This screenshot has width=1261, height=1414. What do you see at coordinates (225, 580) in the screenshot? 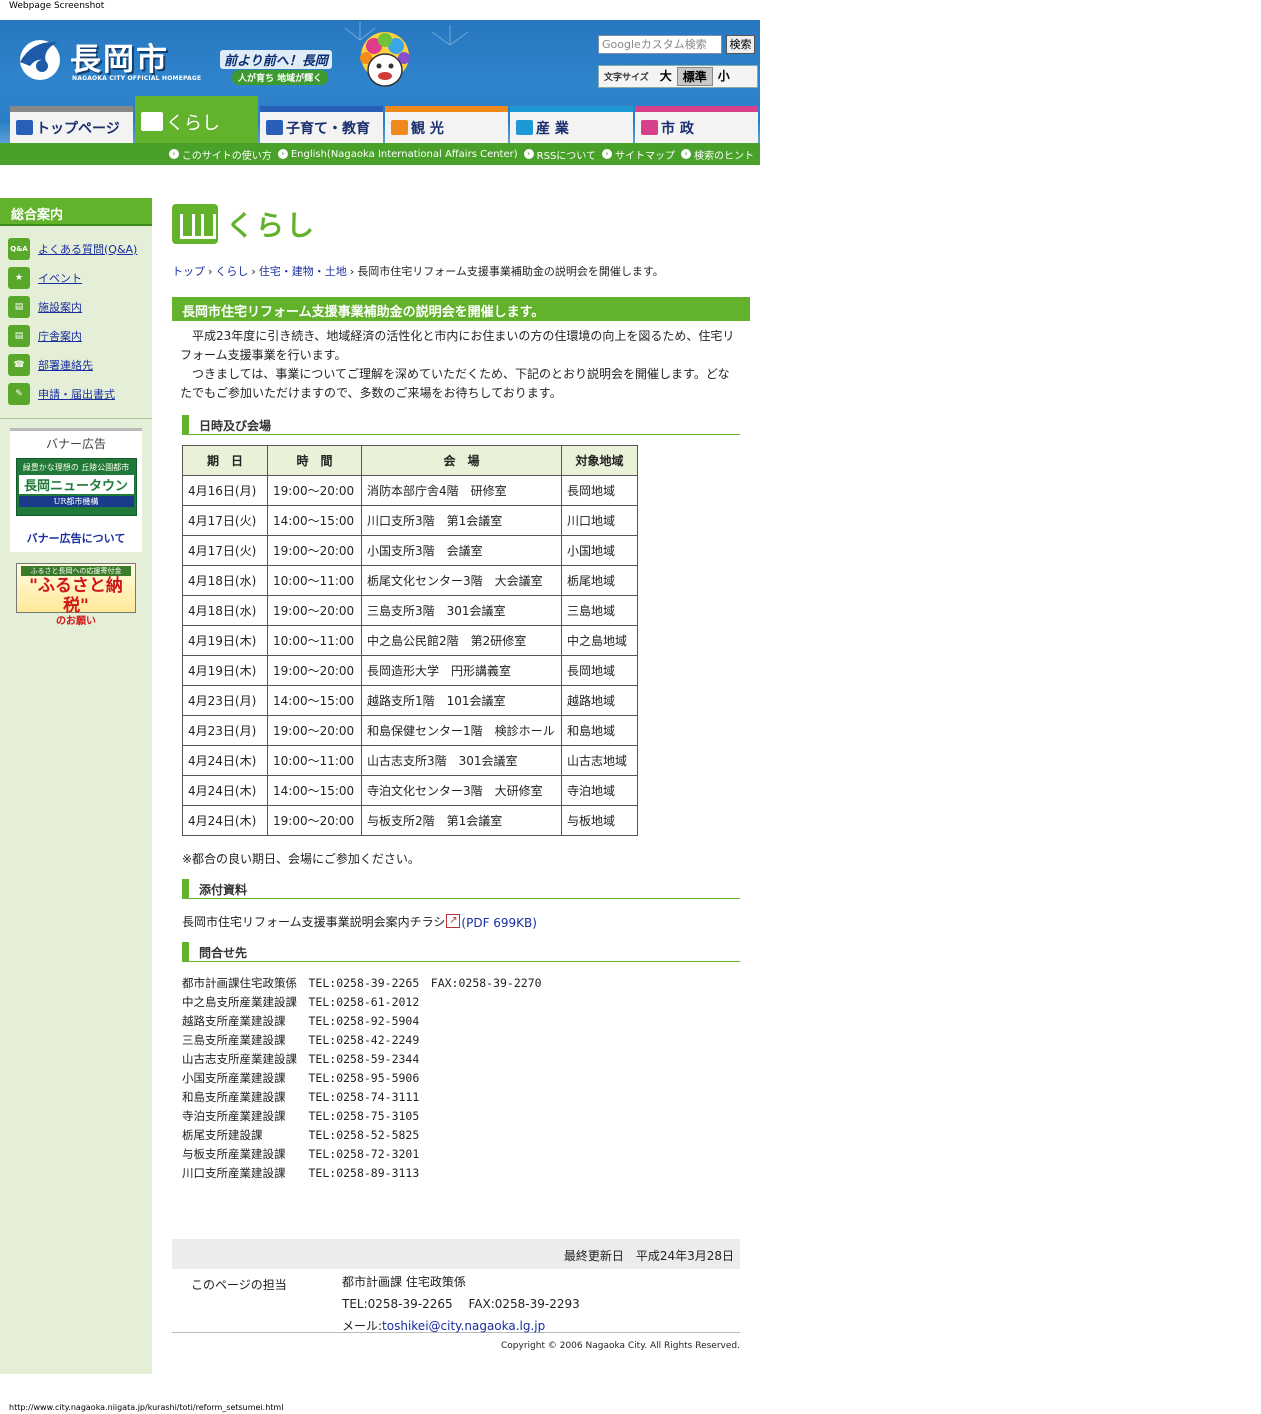
I see `cell-date: 4月18日(水)` at bounding box center [225, 580].